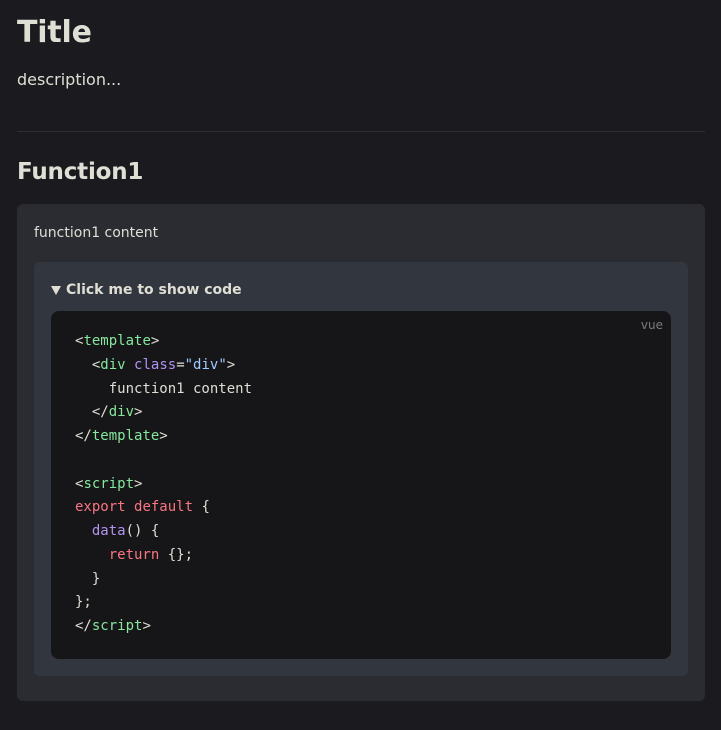  What do you see at coordinates (361, 437) in the screenshot?
I see `code-line: </template>` at bounding box center [361, 437].